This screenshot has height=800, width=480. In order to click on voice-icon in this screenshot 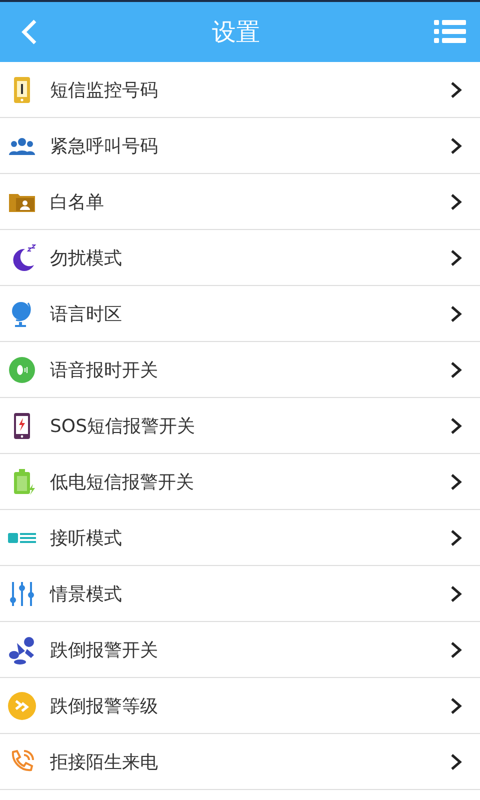, I will do `click(22, 369)`.